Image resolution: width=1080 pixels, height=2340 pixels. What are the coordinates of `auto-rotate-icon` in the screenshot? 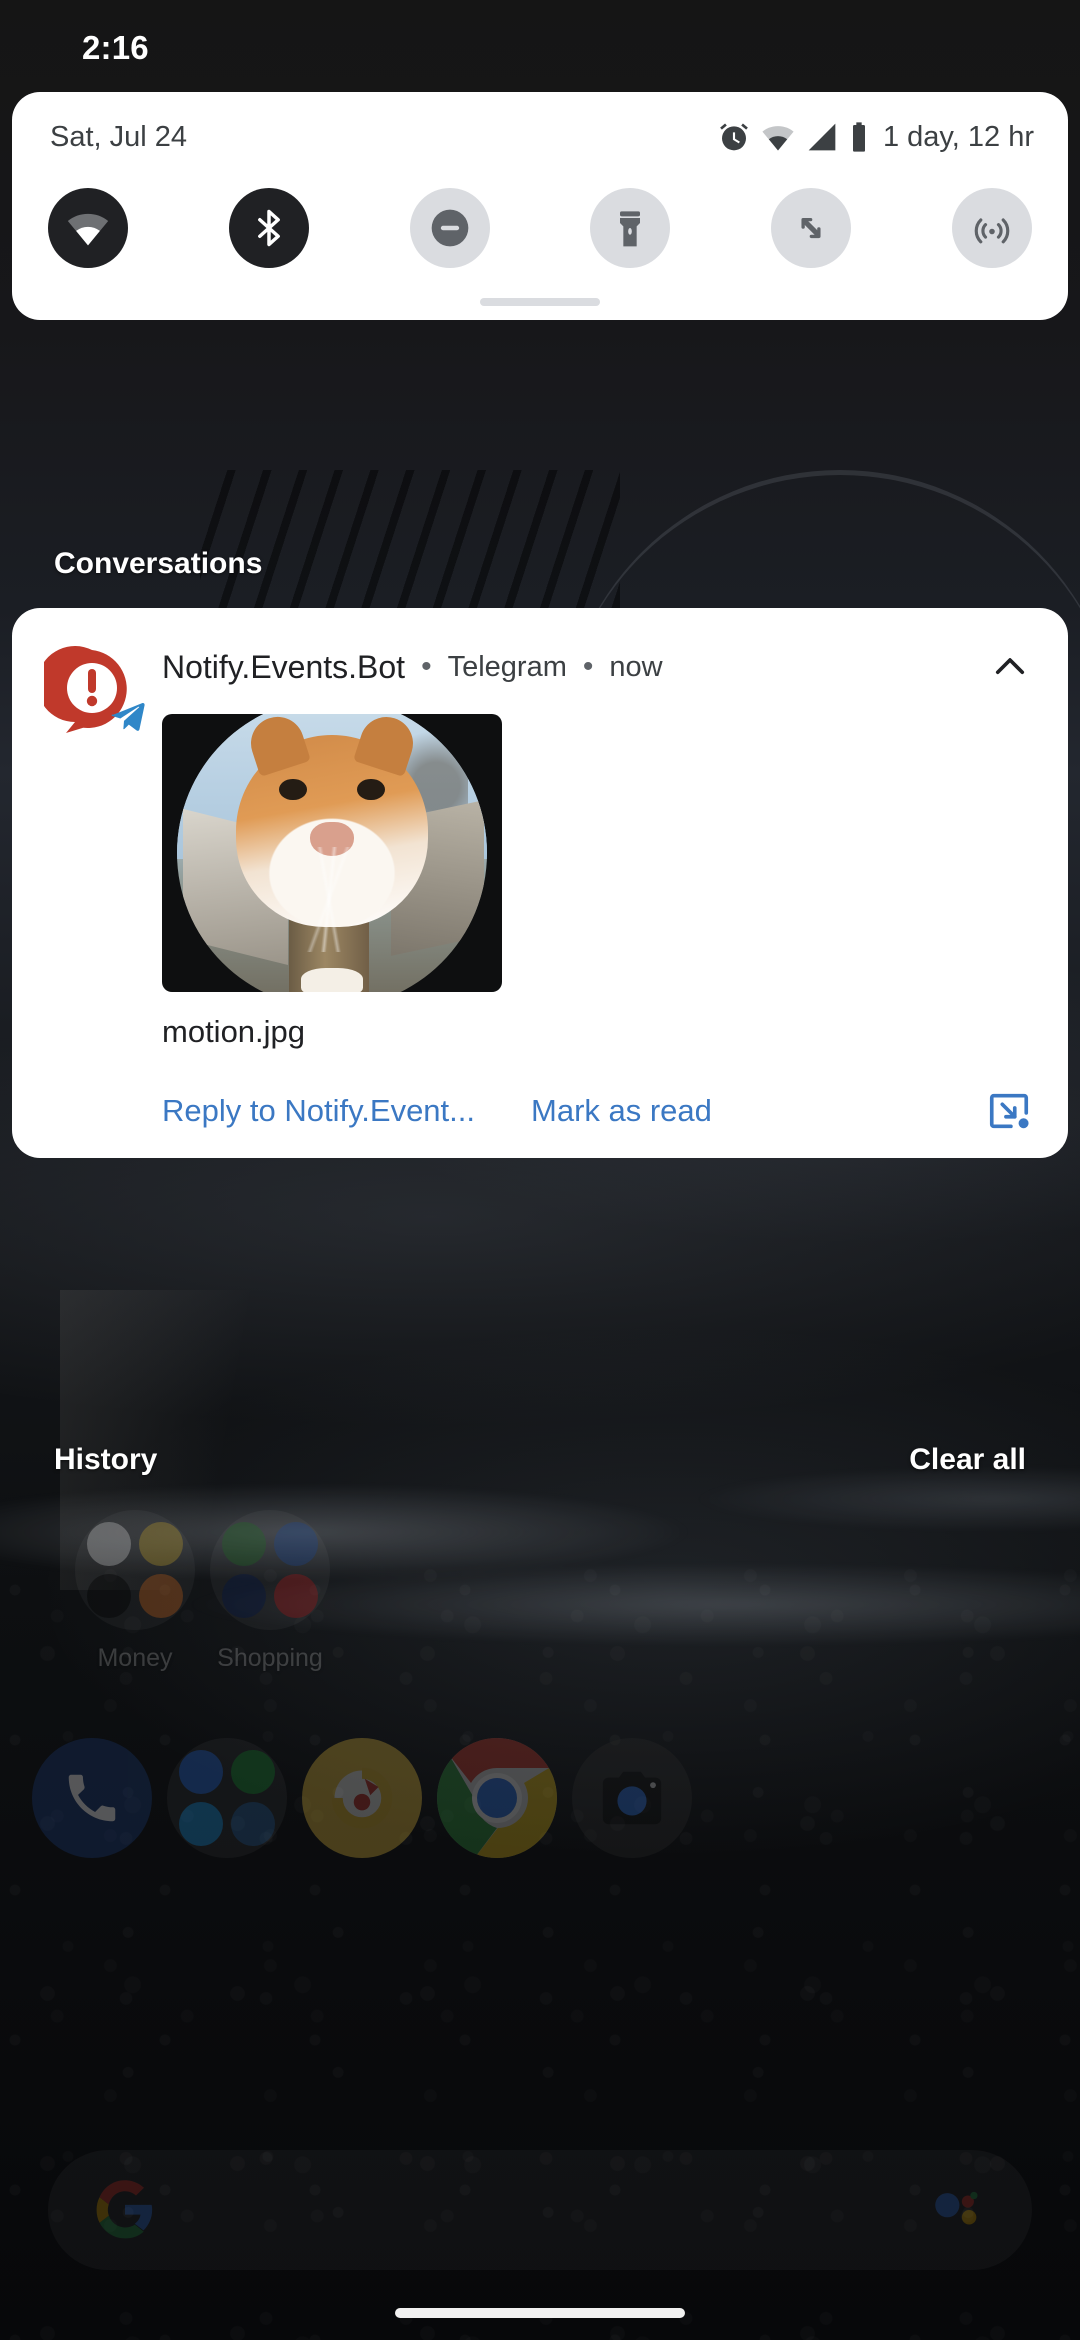 It's located at (811, 228).